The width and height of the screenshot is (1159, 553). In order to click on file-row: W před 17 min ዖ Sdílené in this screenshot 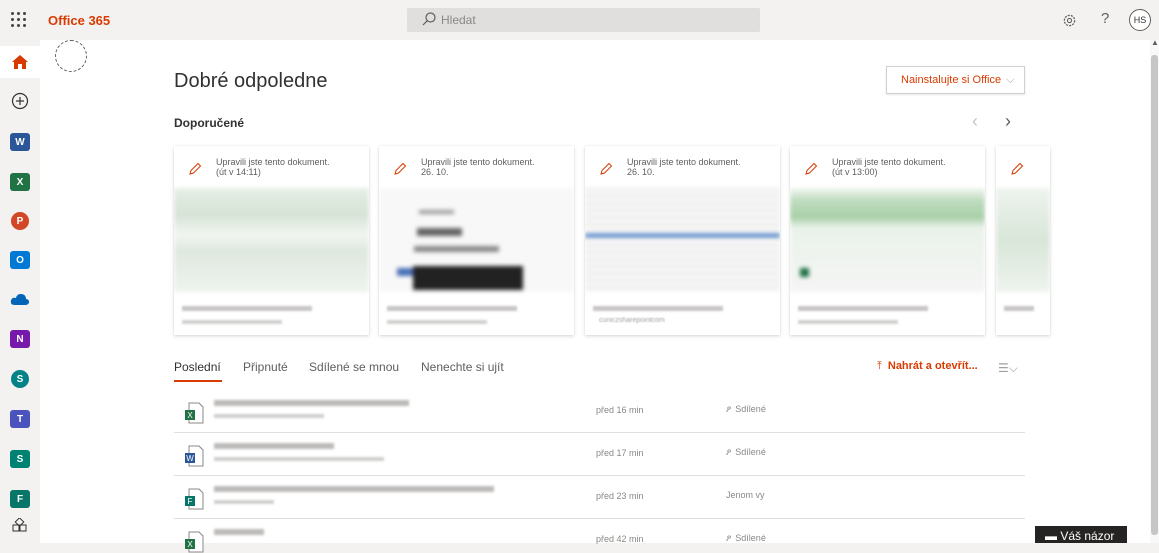, I will do `click(599, 454)`.